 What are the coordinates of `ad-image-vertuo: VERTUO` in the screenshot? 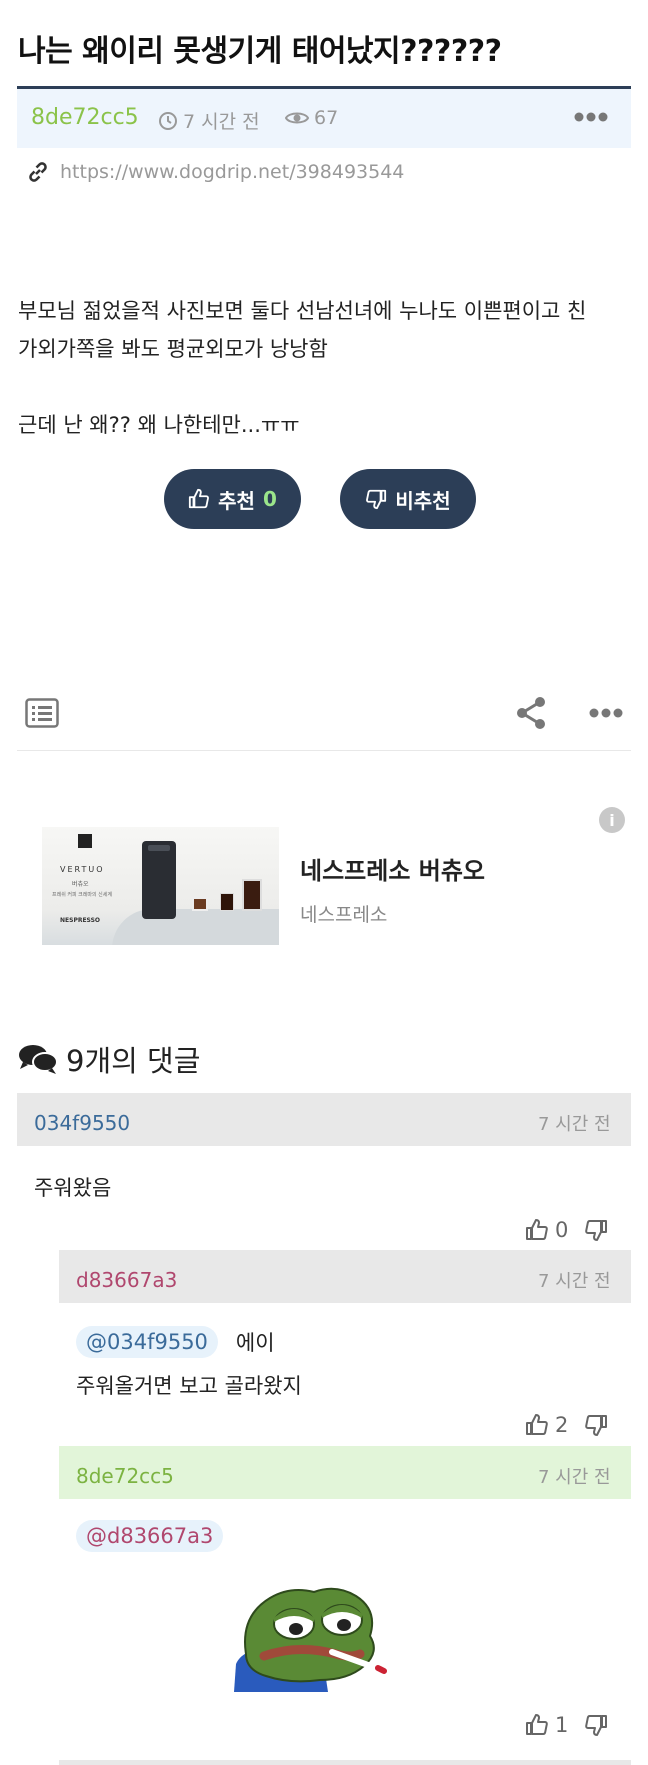 It's located at (82, 869).